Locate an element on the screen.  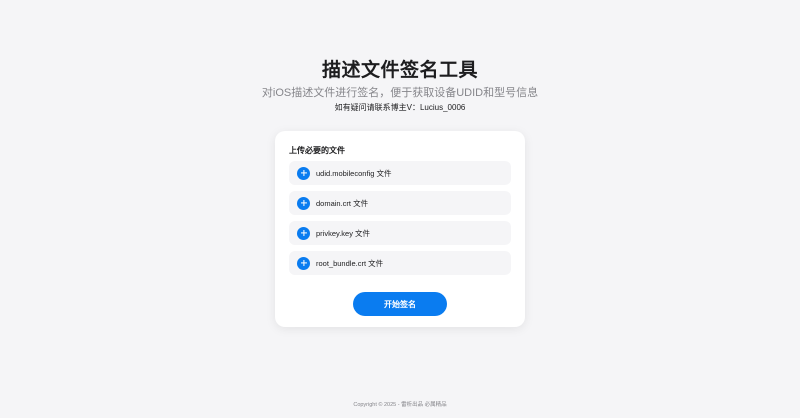
file-label: root_bundle.crt 文件 is located at coordinates (350, 263).